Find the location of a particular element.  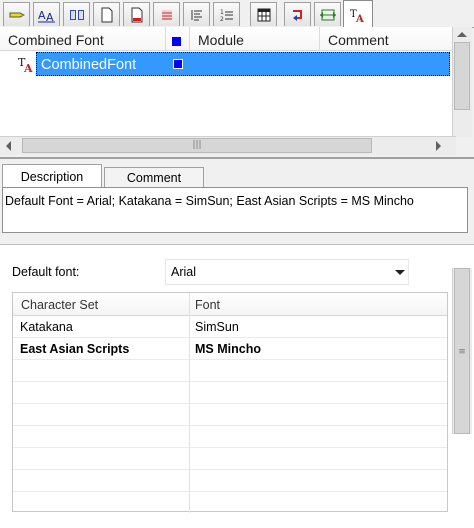

column-header-comment: Comment is located at coordinates (388, 39).